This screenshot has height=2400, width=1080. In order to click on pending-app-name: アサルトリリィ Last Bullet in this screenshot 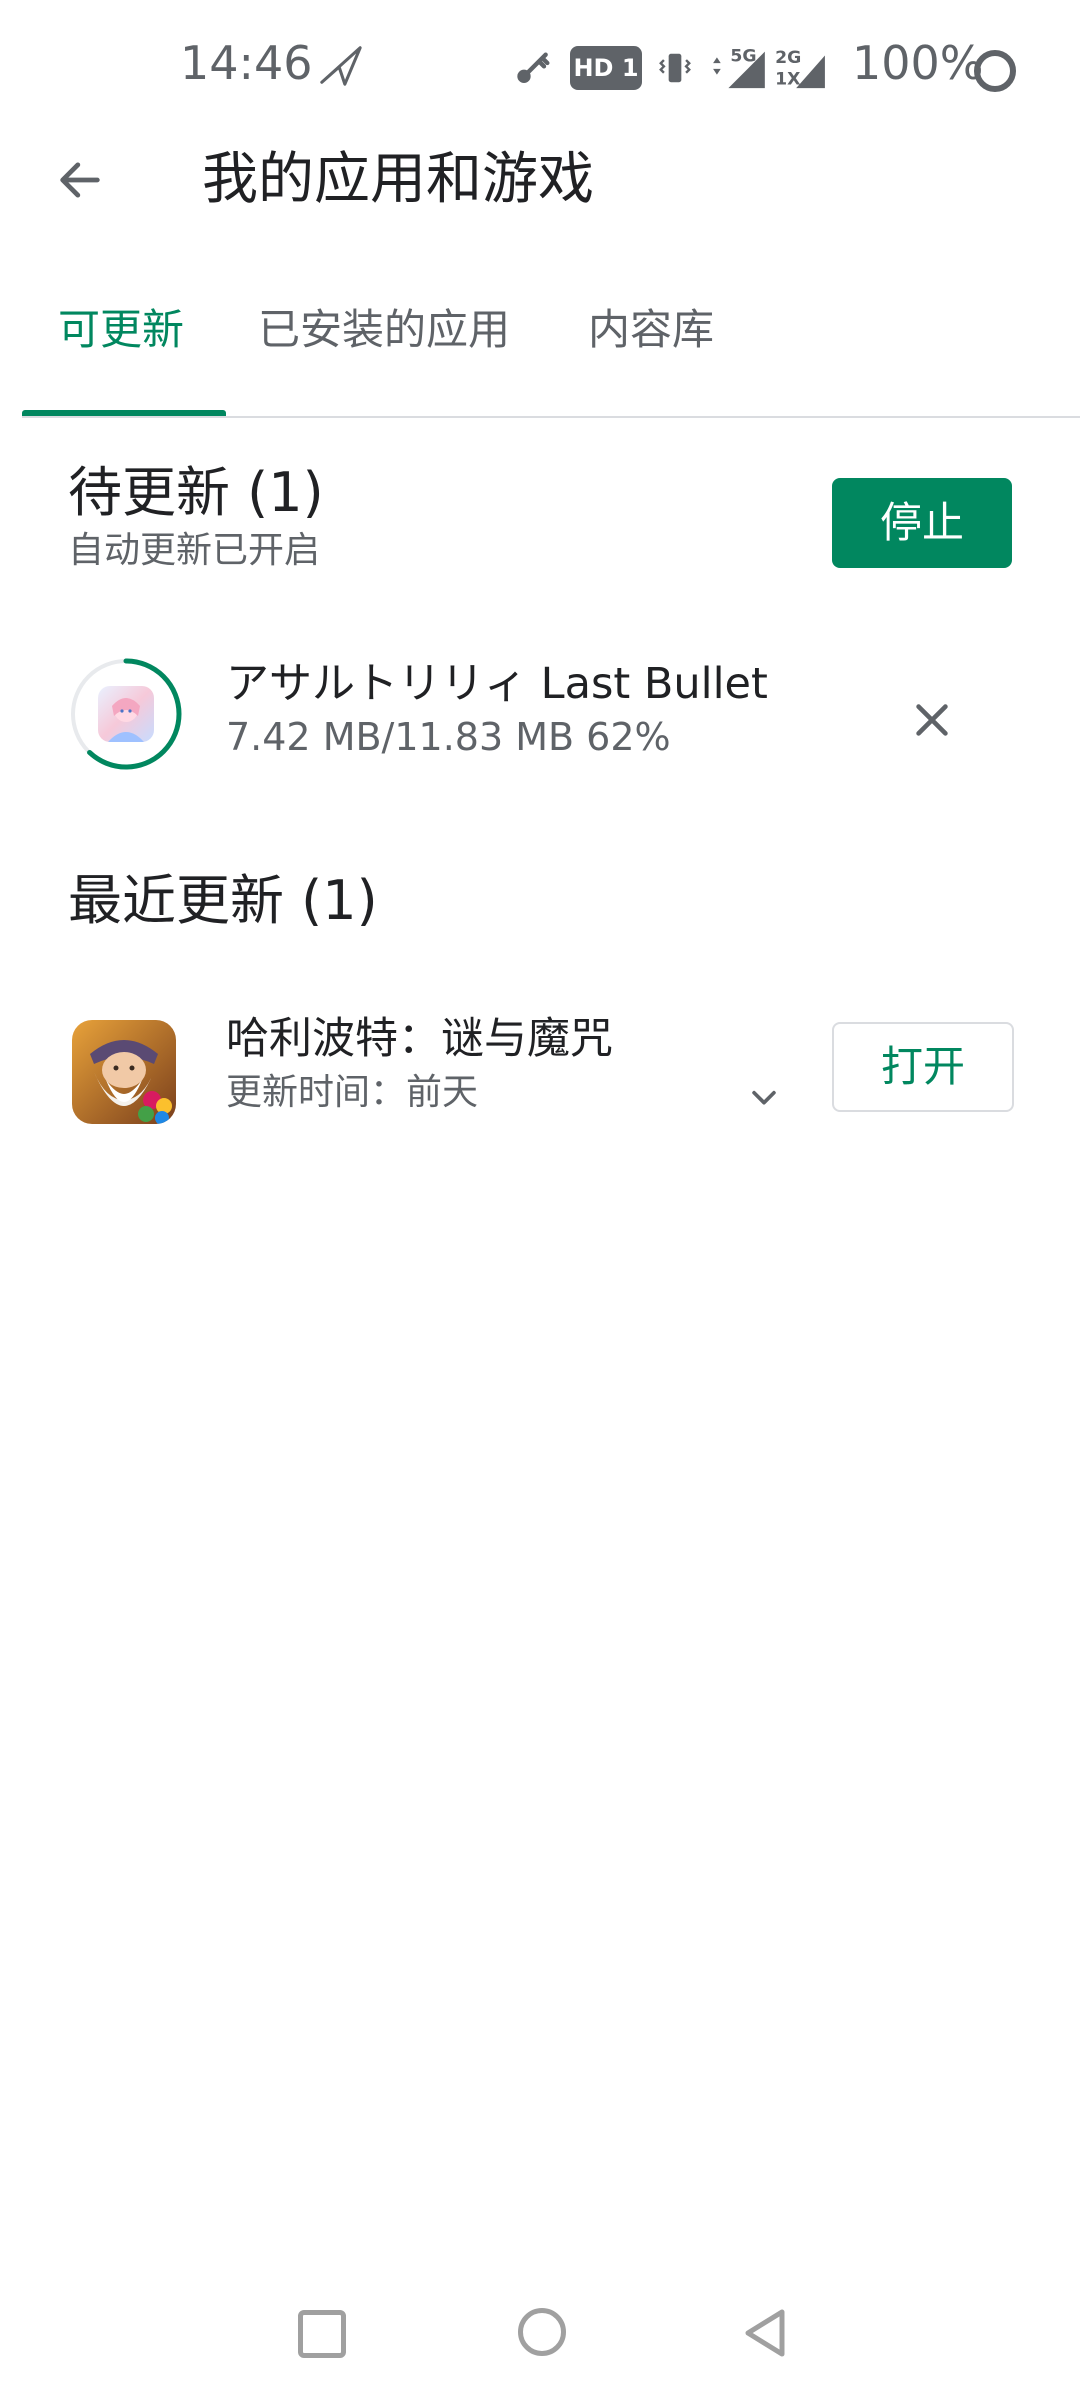, I will do `click(497, 684)`.